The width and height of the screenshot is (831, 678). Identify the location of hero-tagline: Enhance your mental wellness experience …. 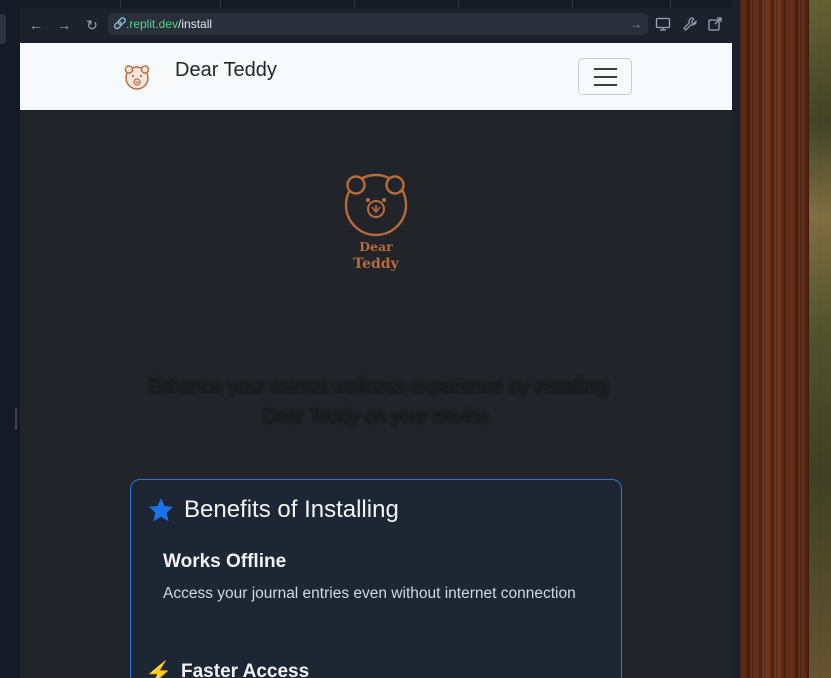
(378, 400).